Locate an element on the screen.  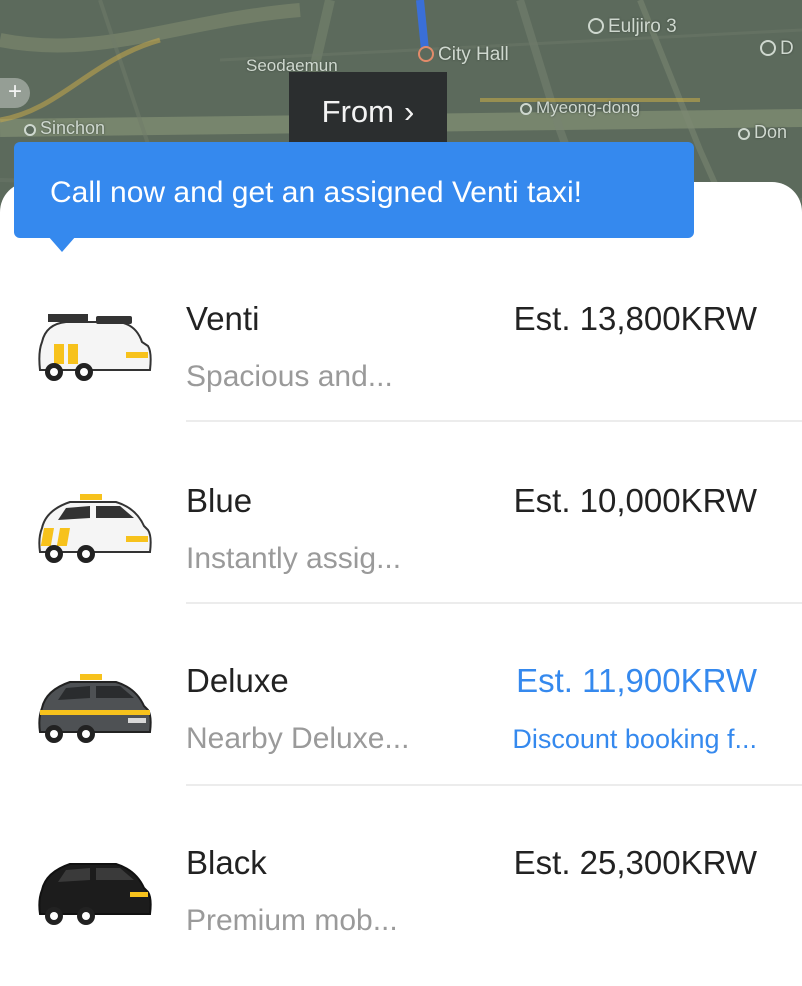
ride-price: Est. 13,800KRW is located at coordinates (635, 318).